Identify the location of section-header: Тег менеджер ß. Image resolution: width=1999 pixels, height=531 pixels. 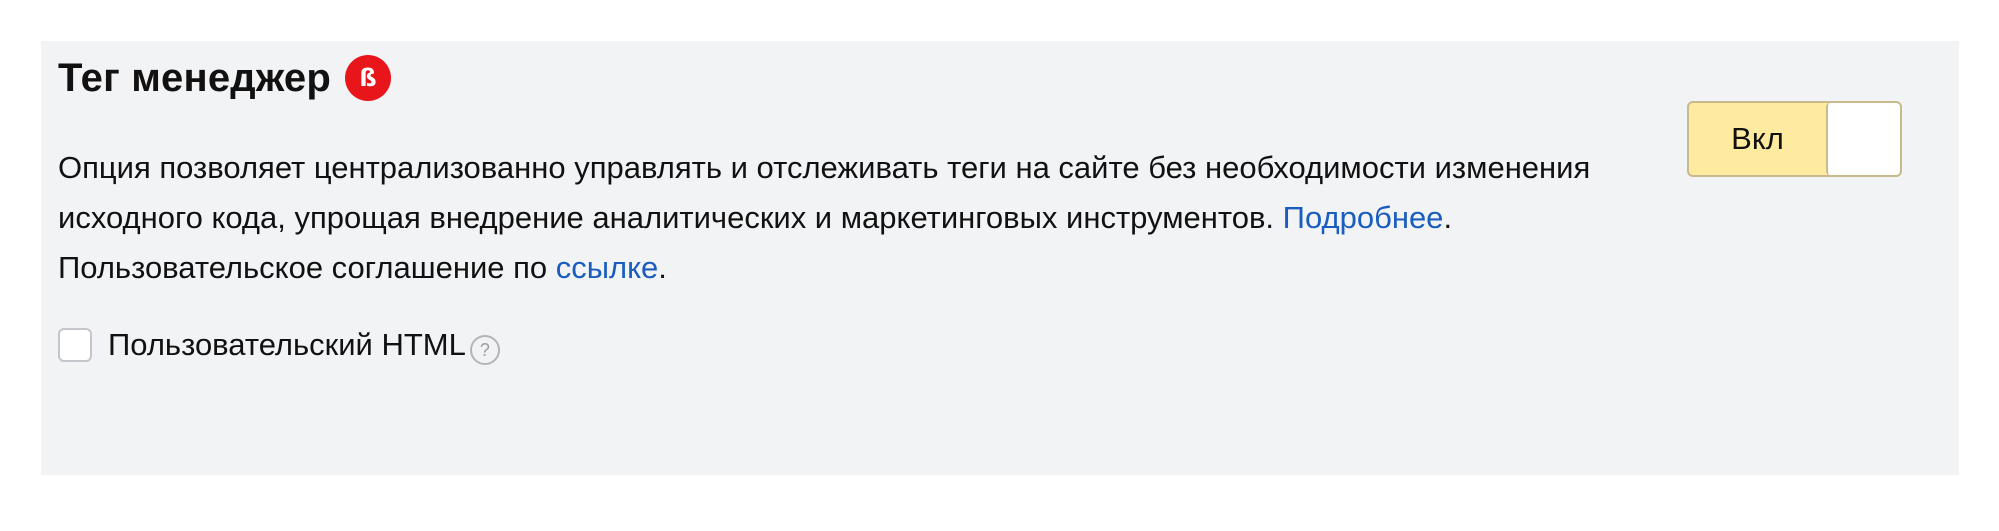
(225, 78).